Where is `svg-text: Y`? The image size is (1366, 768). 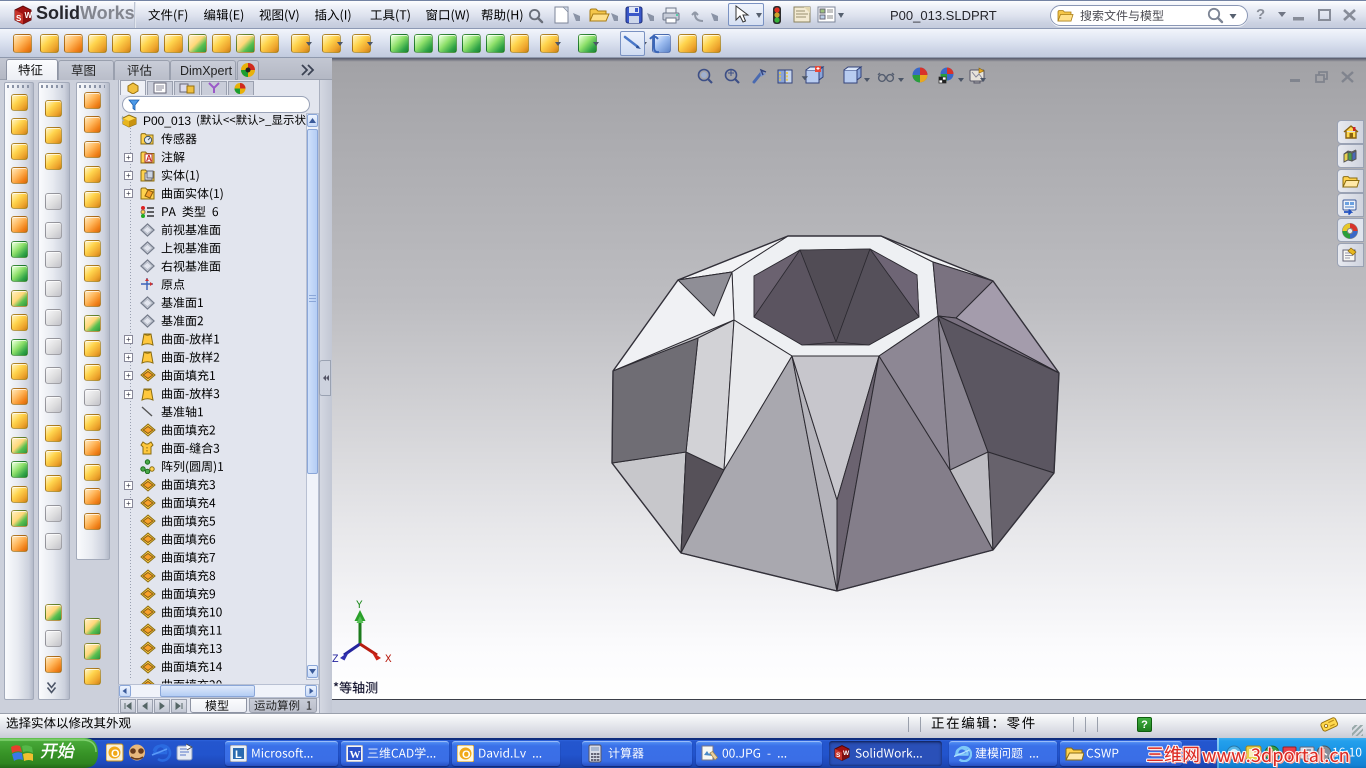
svg-text: Y is located at coordinates (359, 606).